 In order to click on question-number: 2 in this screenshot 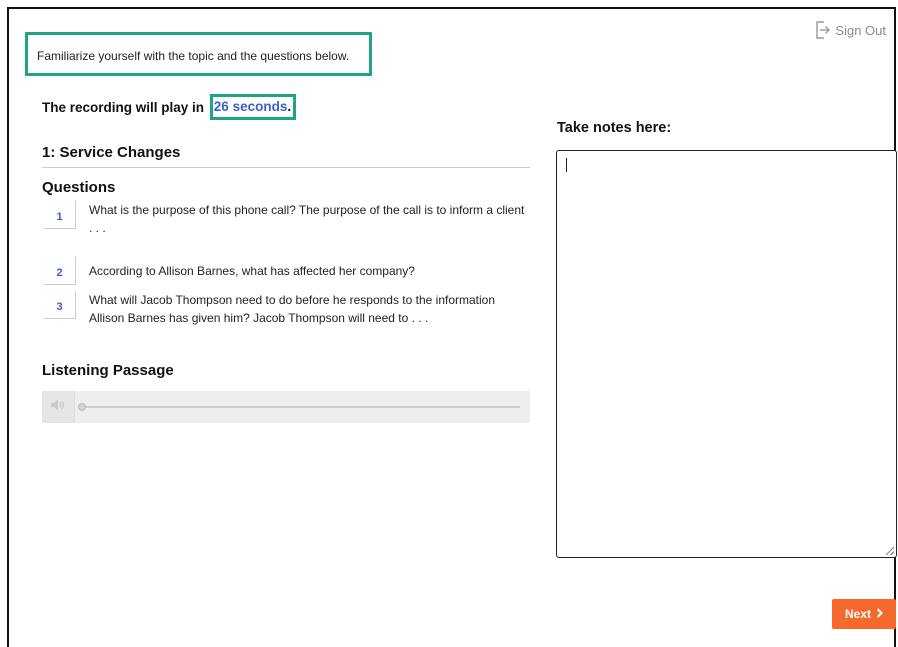, I will do `click(60, 271)`.